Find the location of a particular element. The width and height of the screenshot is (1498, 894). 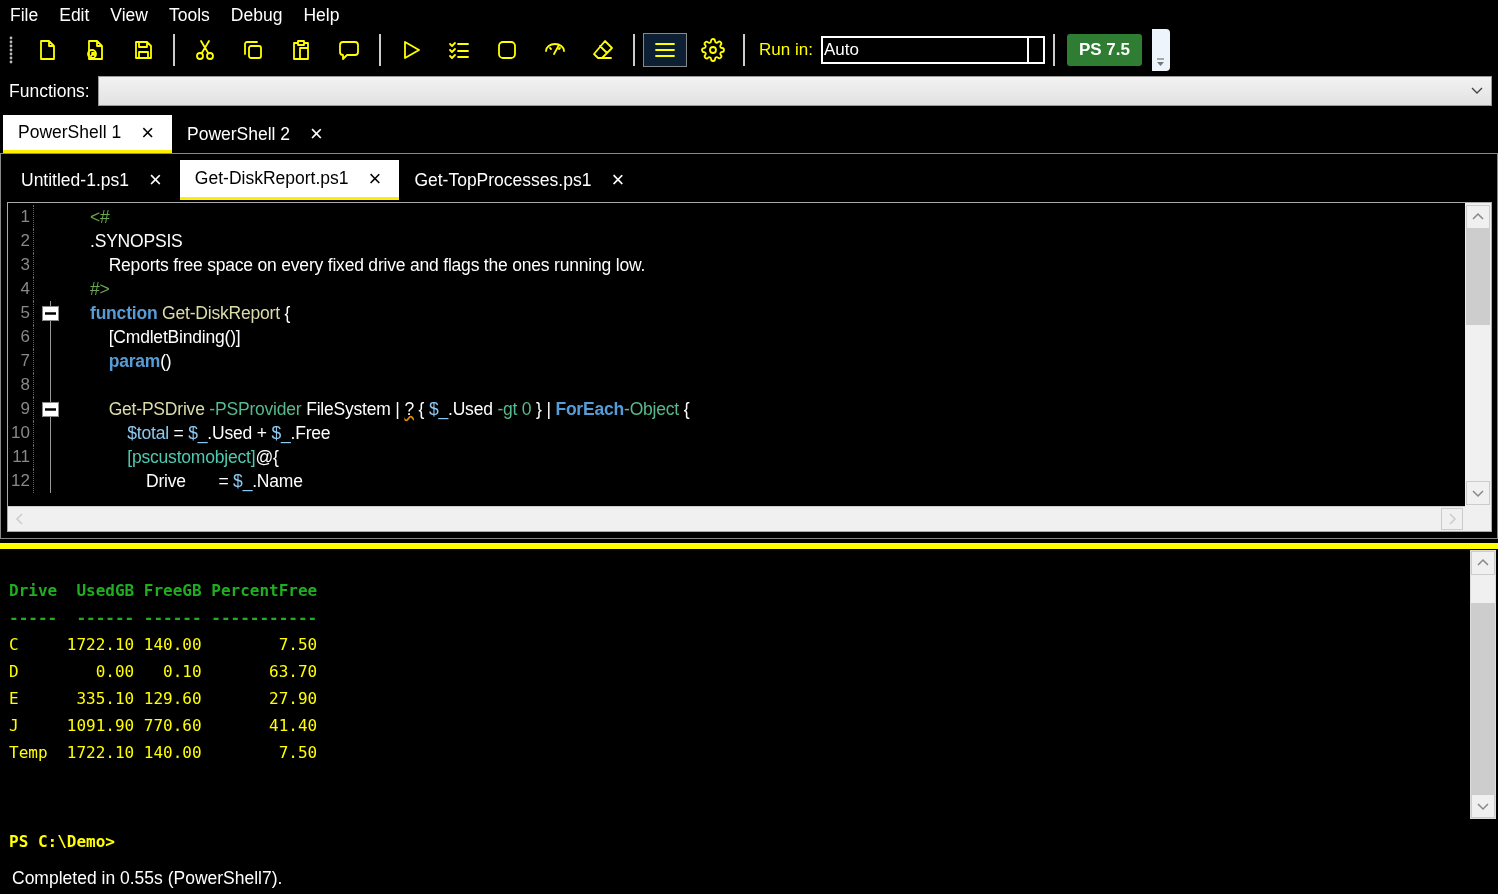

code-line: $total = $_.Used + $_.Free is located at coordinates (228, 433).